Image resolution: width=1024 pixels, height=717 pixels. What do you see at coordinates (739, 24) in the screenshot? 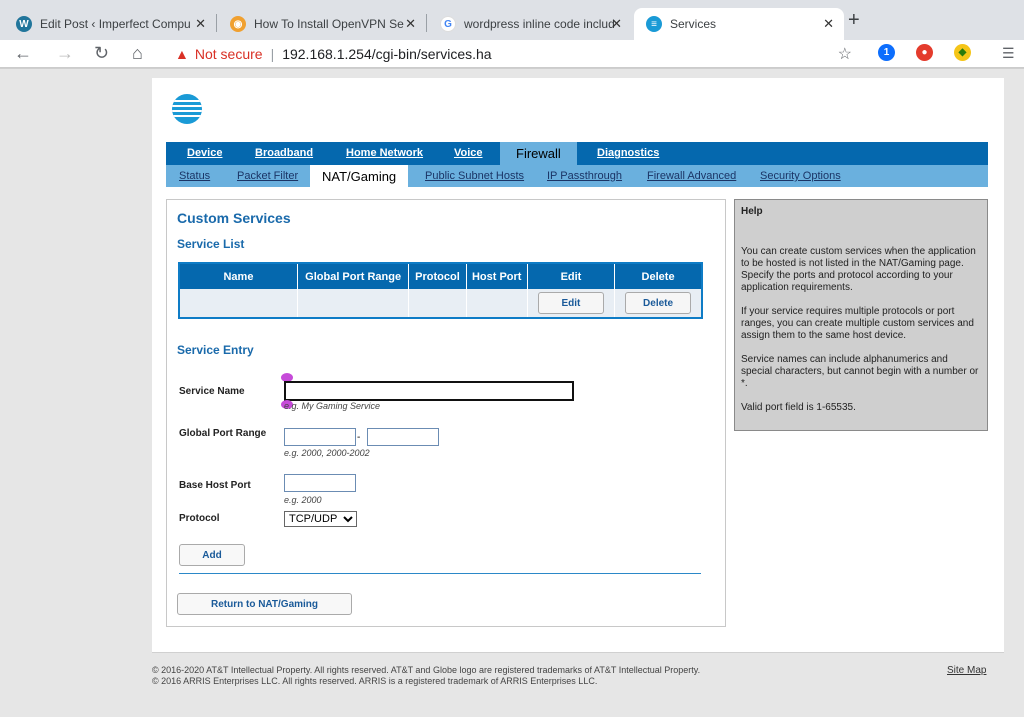
I see `tab-services: ≡ Services ✕` at bounding box center [739, 24].